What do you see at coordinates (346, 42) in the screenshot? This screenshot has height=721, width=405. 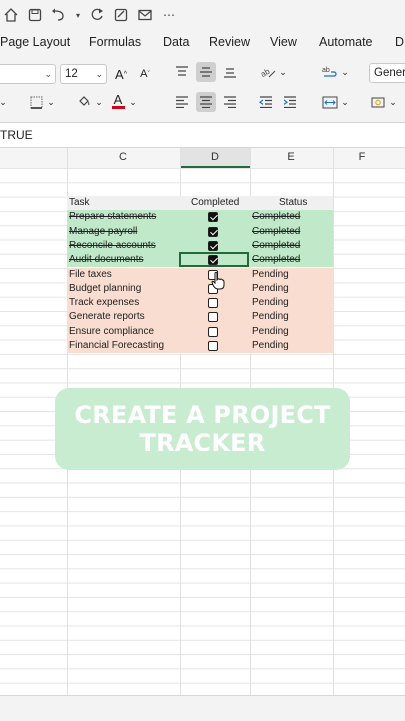 I see `tab-automate: Automate` at bounding box center [346, 42].